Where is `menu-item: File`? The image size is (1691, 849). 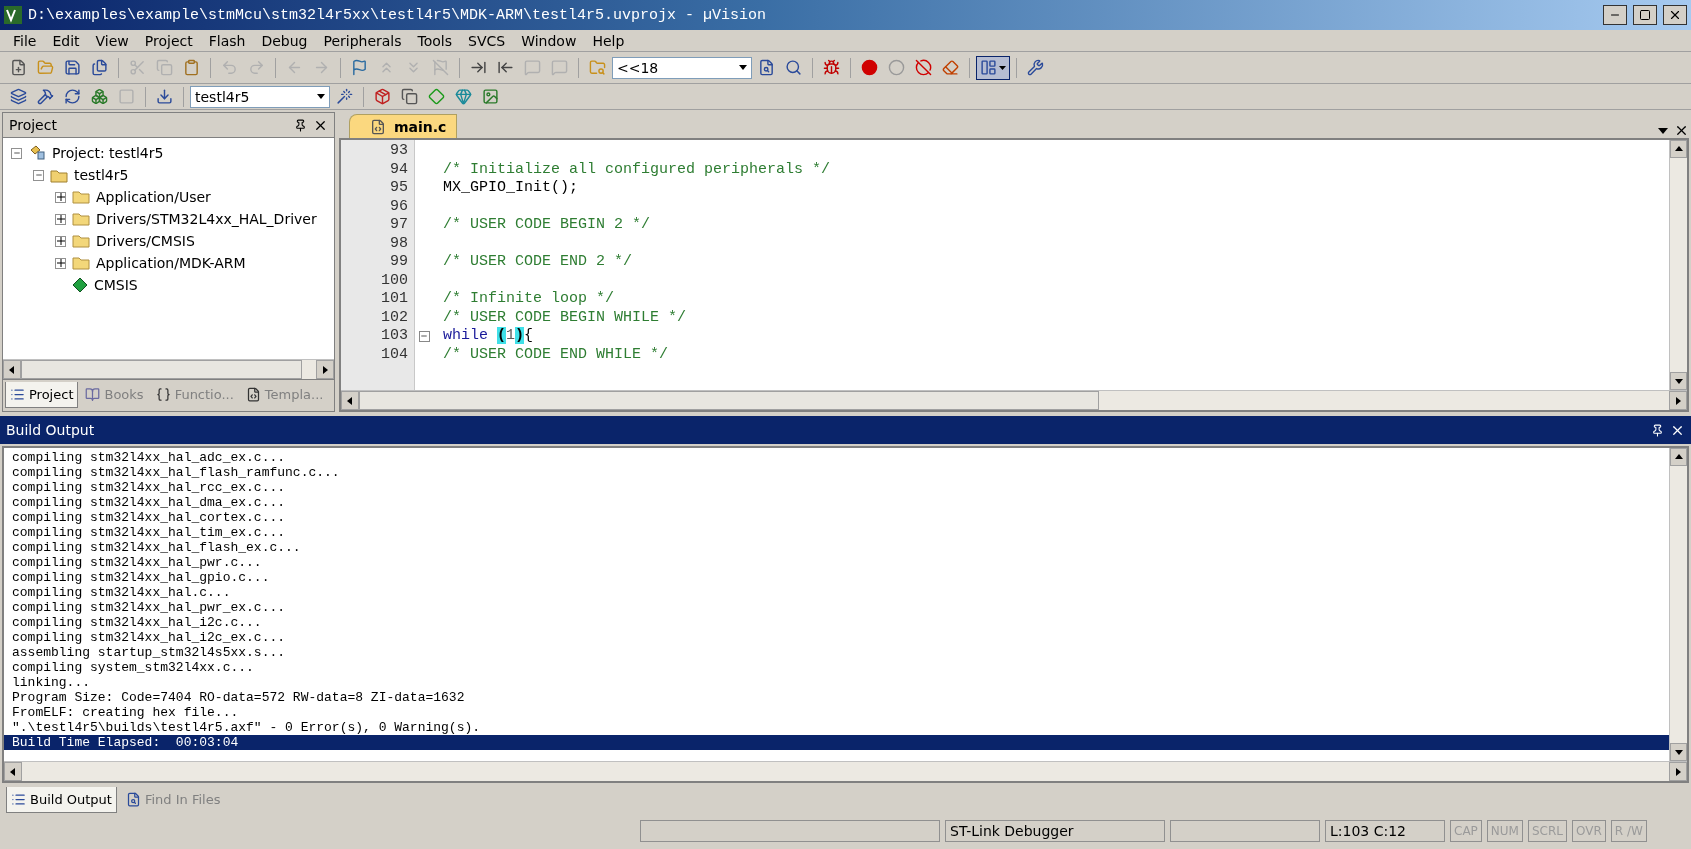
menu-item: File is located at coordinates (25, 40).